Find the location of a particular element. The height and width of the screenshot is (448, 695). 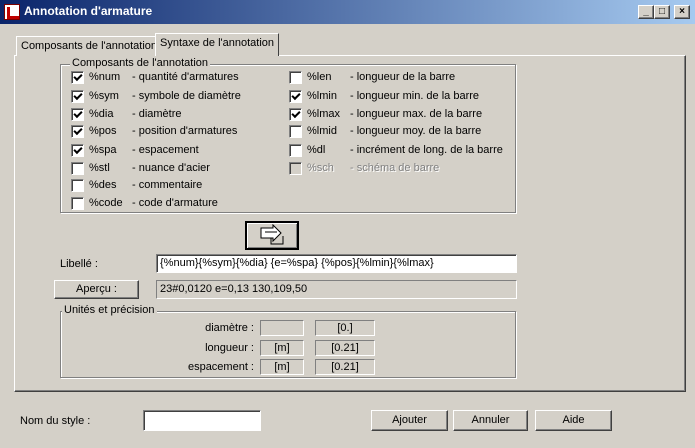

apercu-button: Aperçu : is located at coordinates (96, 289).